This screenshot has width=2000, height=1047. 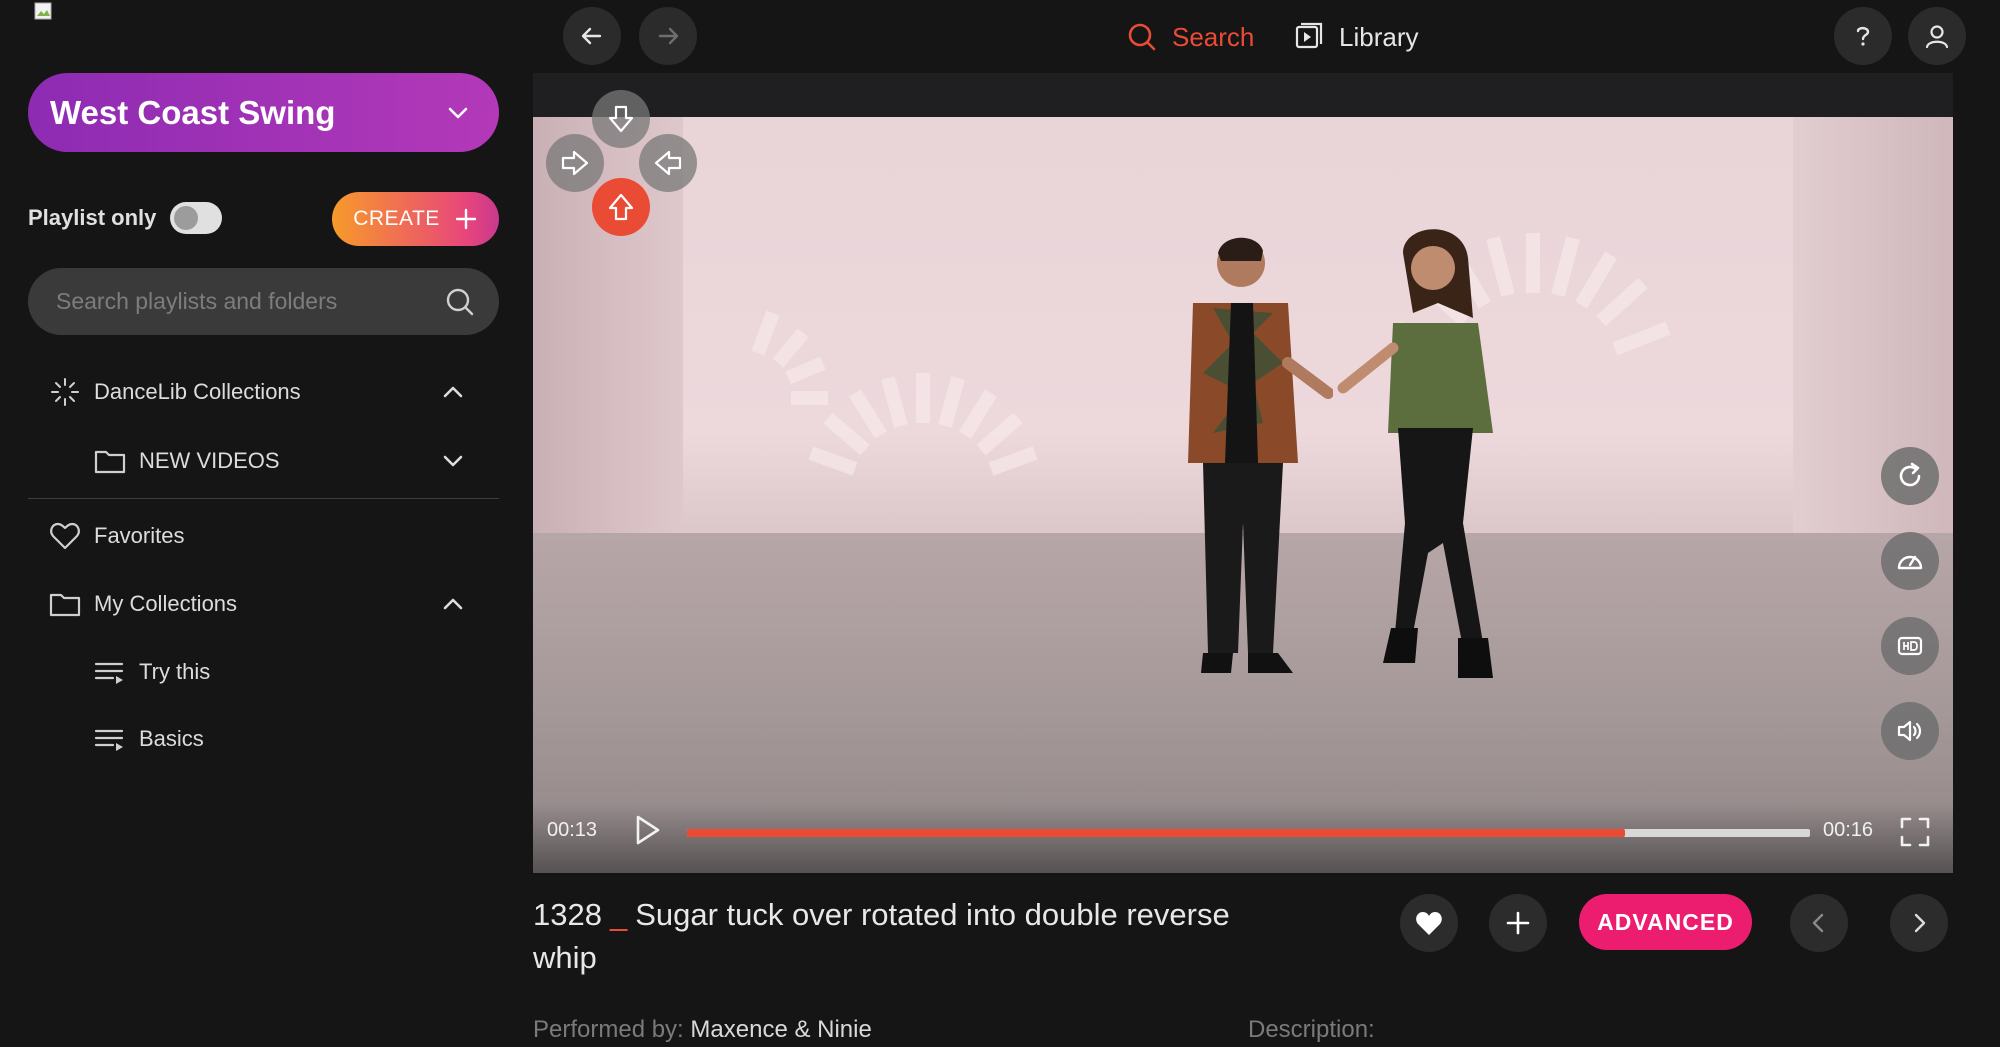 I want to click on create-button-label: CREATE, so click(x=396, y=218).